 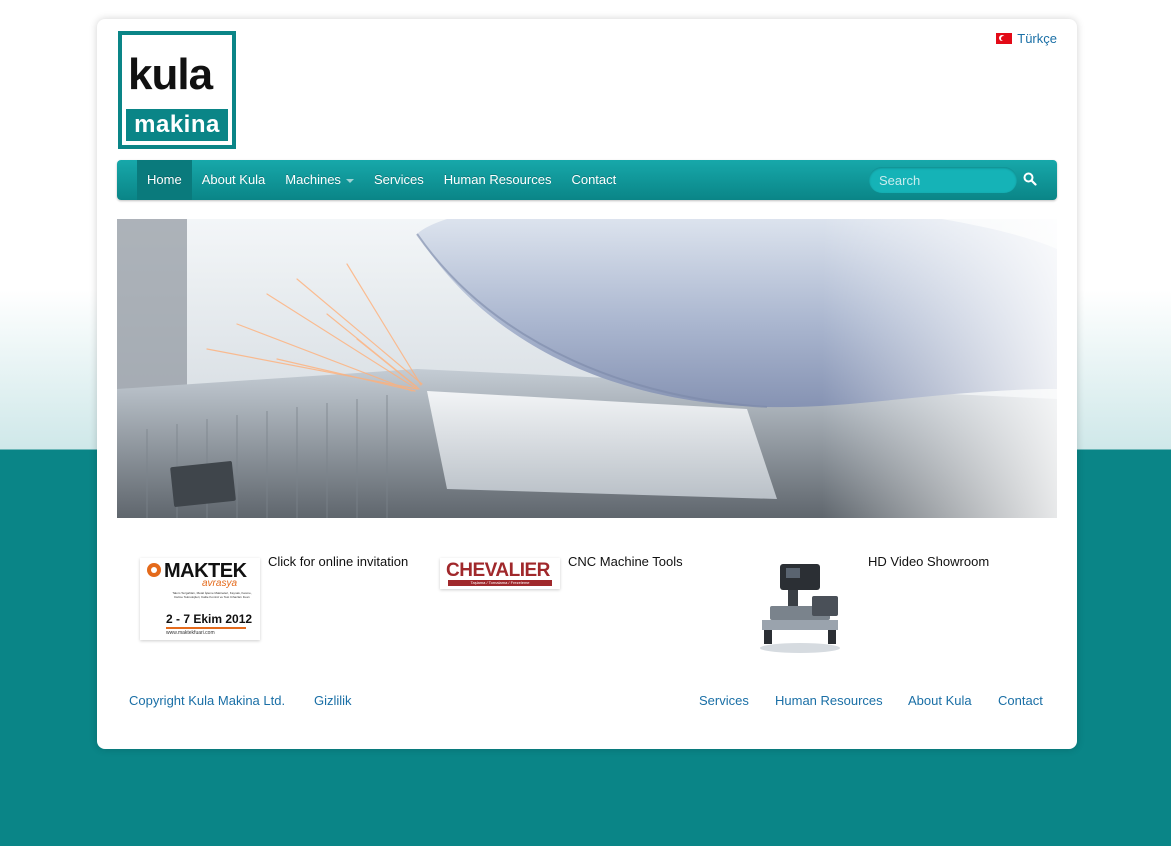 I want to click on nav-item-human-resources: Human Resources, so click(x=498, y=180).